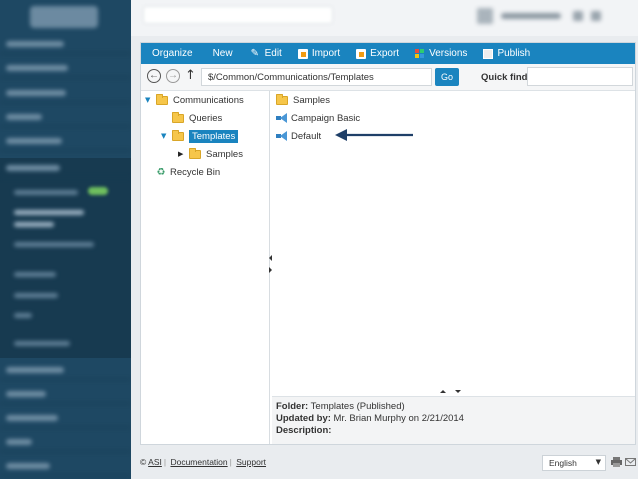 Image resolution: width=638 pixels, height=479 pixels. I want to click on export-label: Export, so click(385, 53).